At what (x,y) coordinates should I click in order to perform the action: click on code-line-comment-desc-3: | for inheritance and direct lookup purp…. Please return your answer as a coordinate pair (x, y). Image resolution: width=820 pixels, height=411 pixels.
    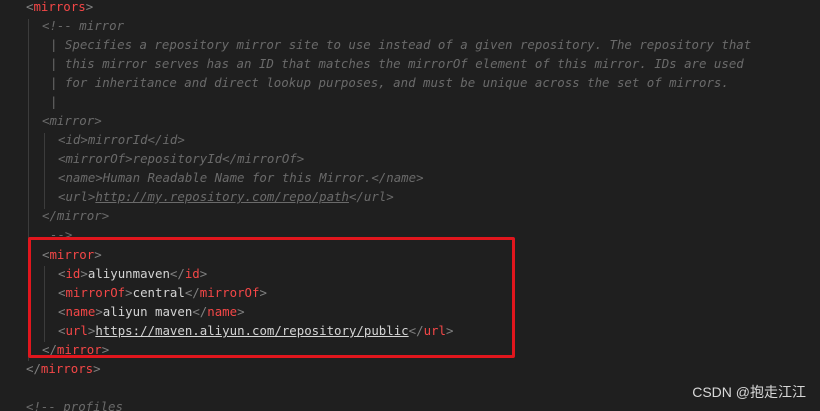
    Looking at the image, I should click on (389, 82).